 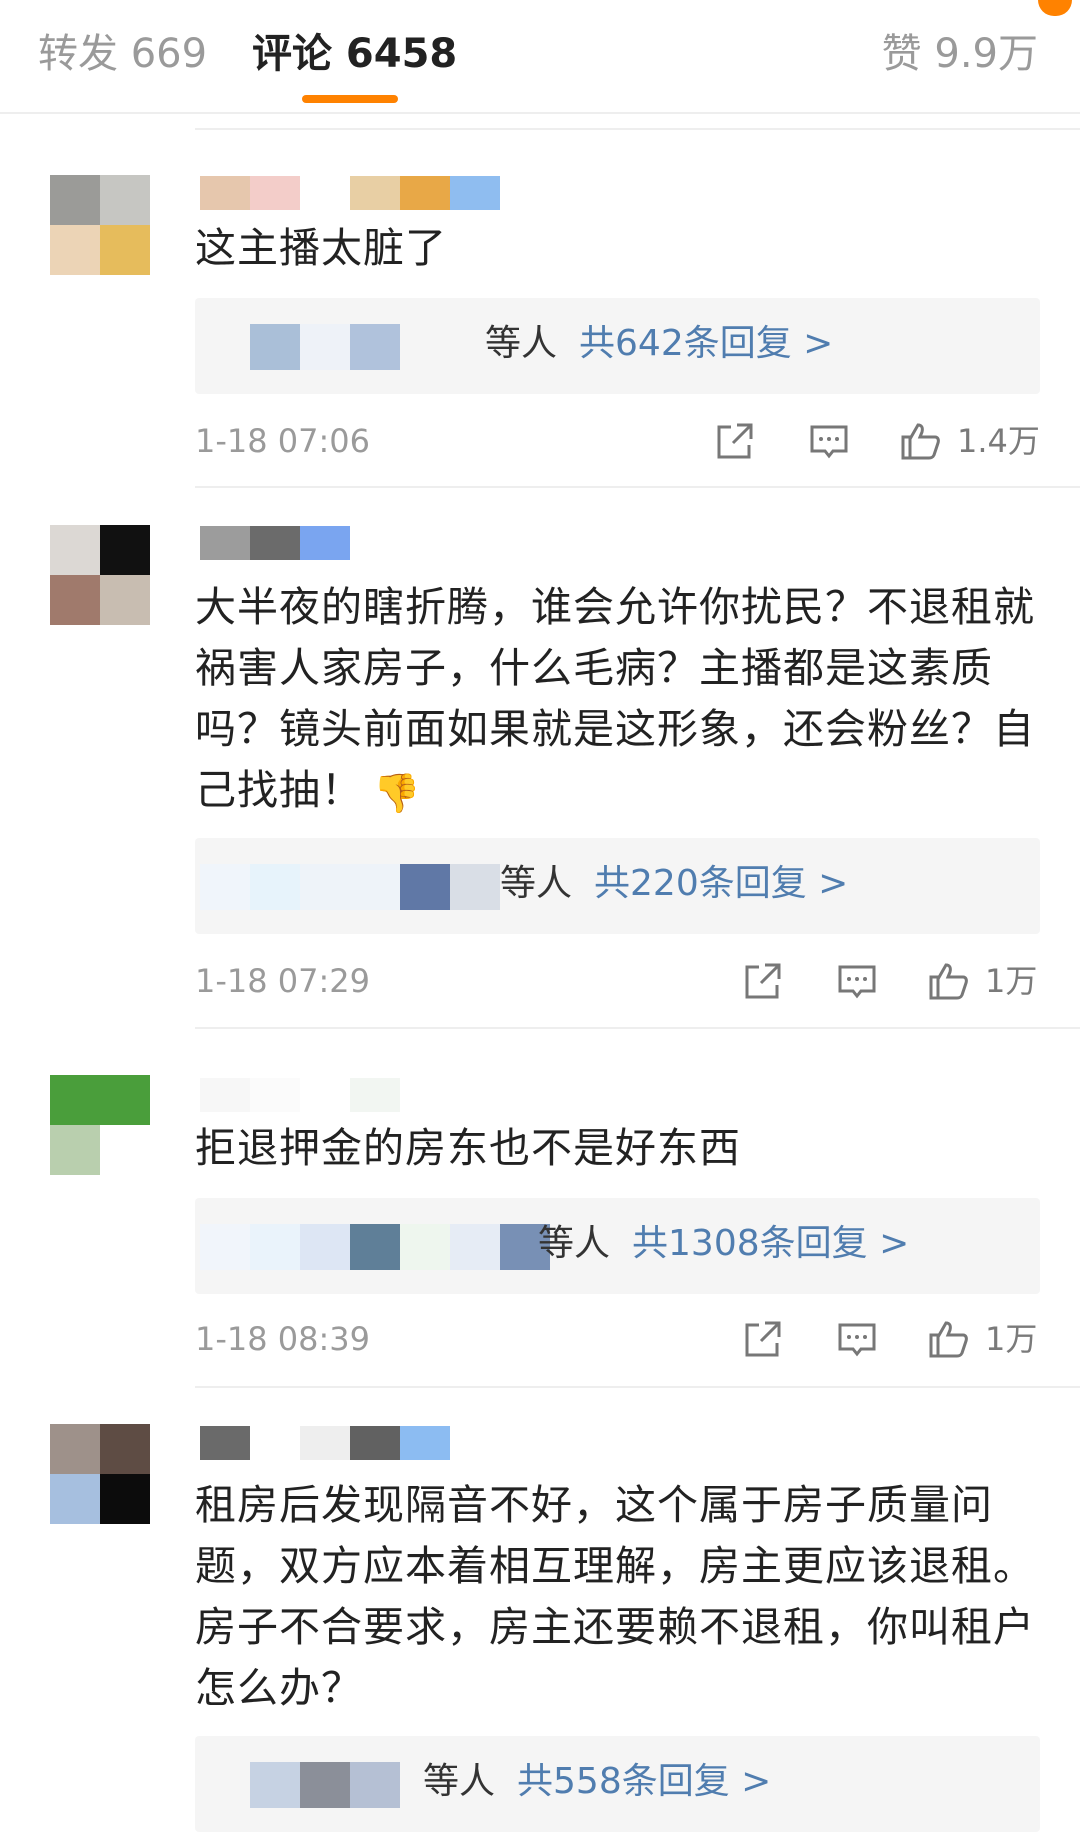 I want to click on reply-preview: 等人 共220条回复 >, so click(x=617, y=886).